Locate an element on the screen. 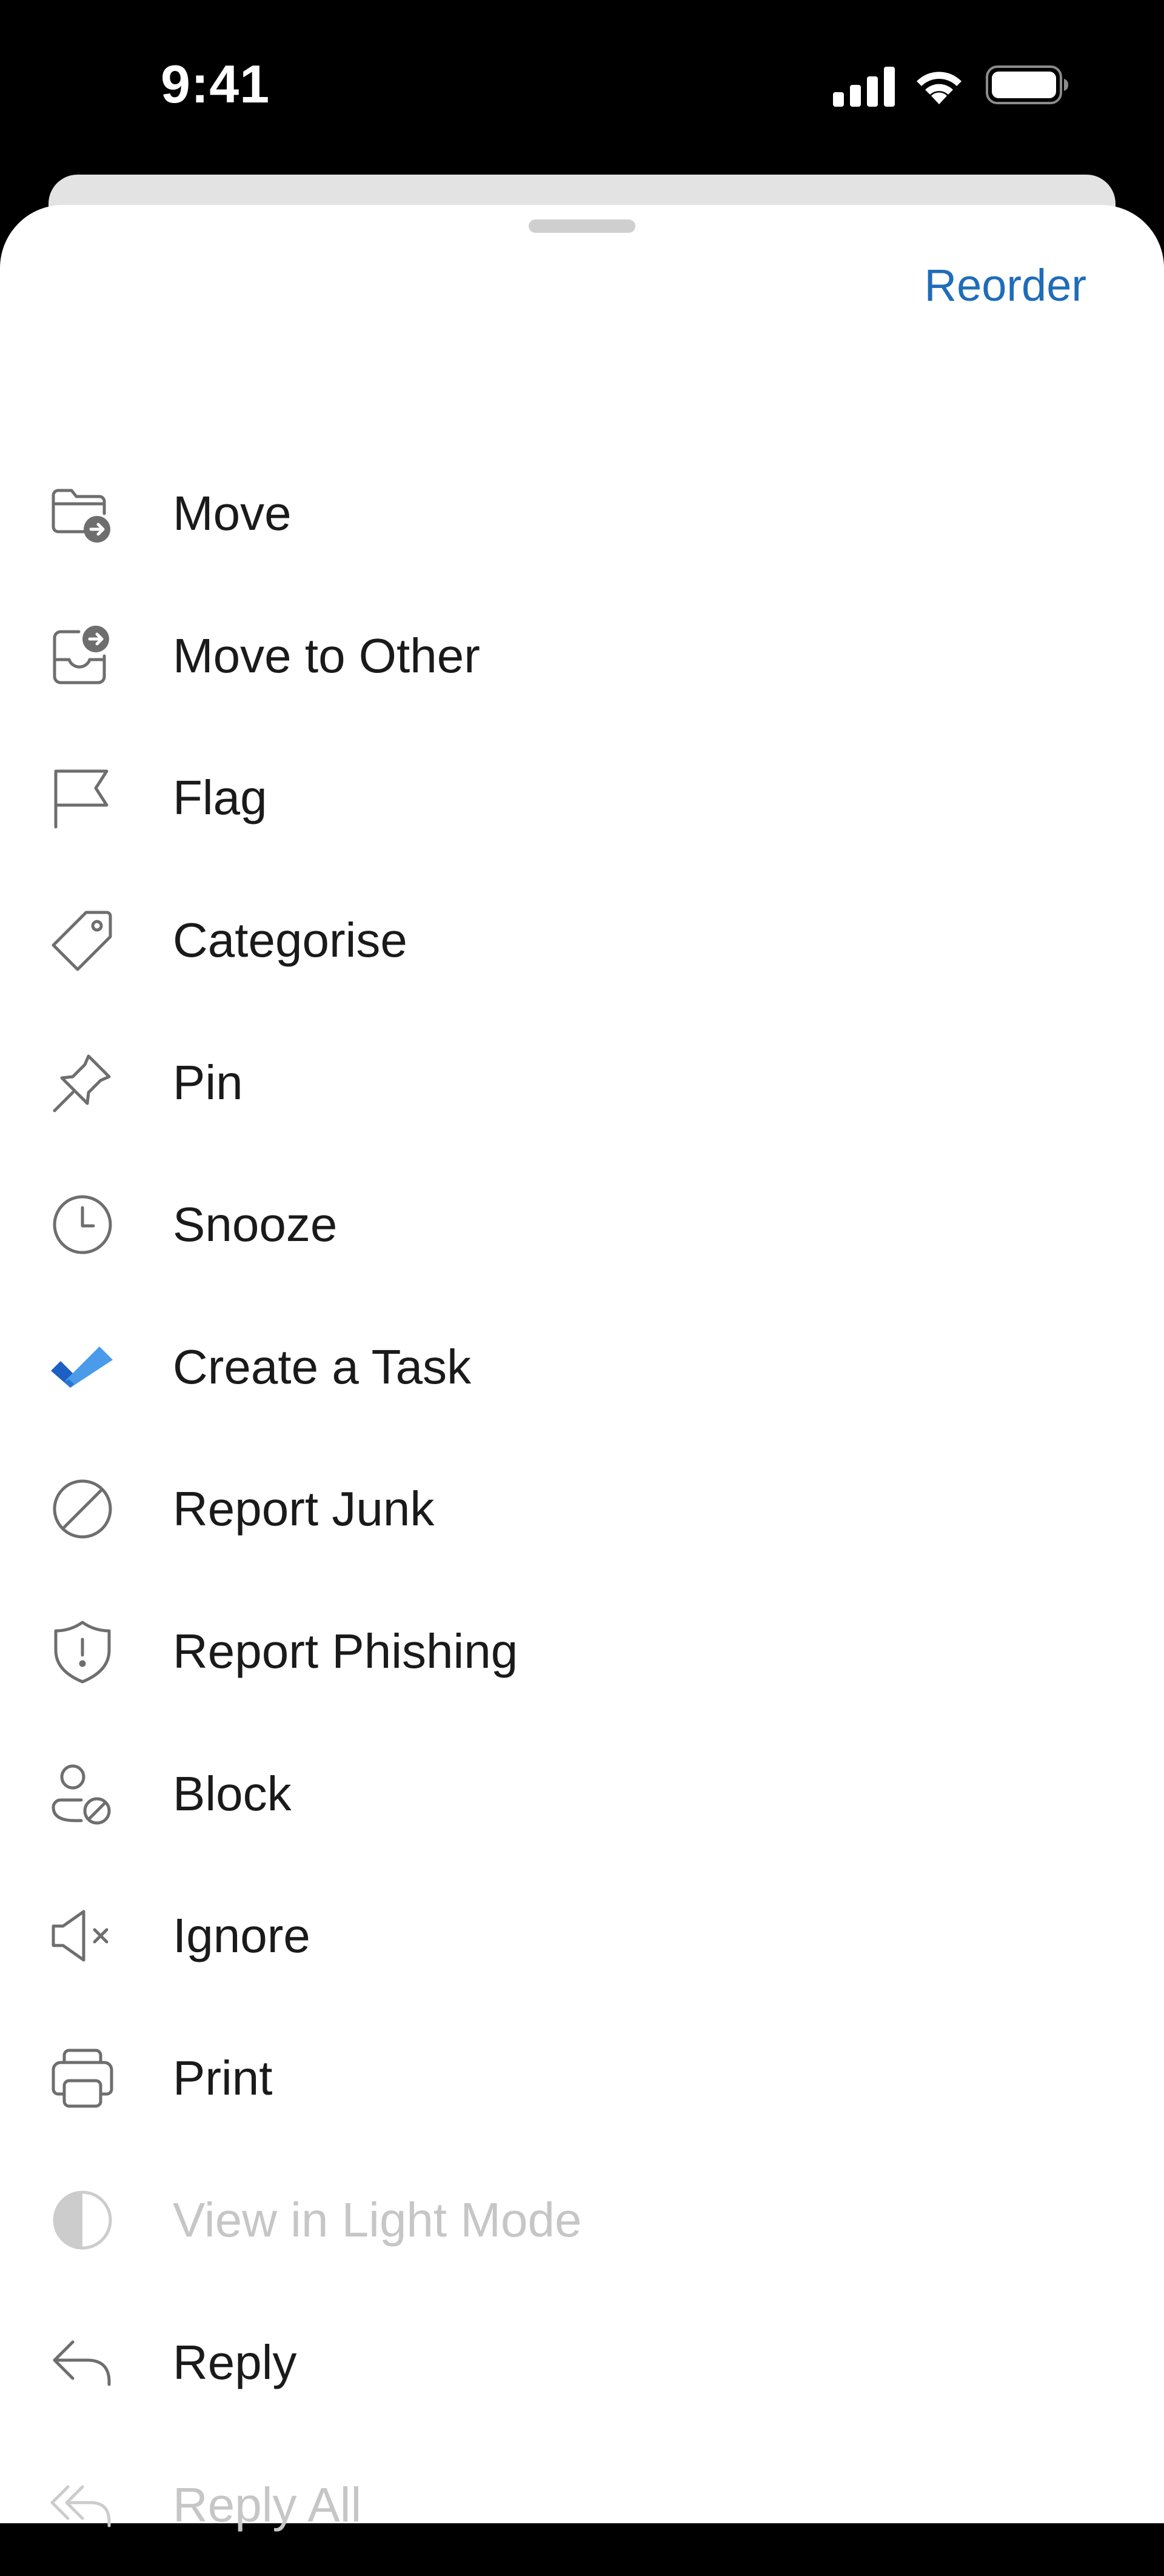 The width and height of the screenshot is (1164, 2576). menu-item-label: Reply is located at coordinates (235, 2362).